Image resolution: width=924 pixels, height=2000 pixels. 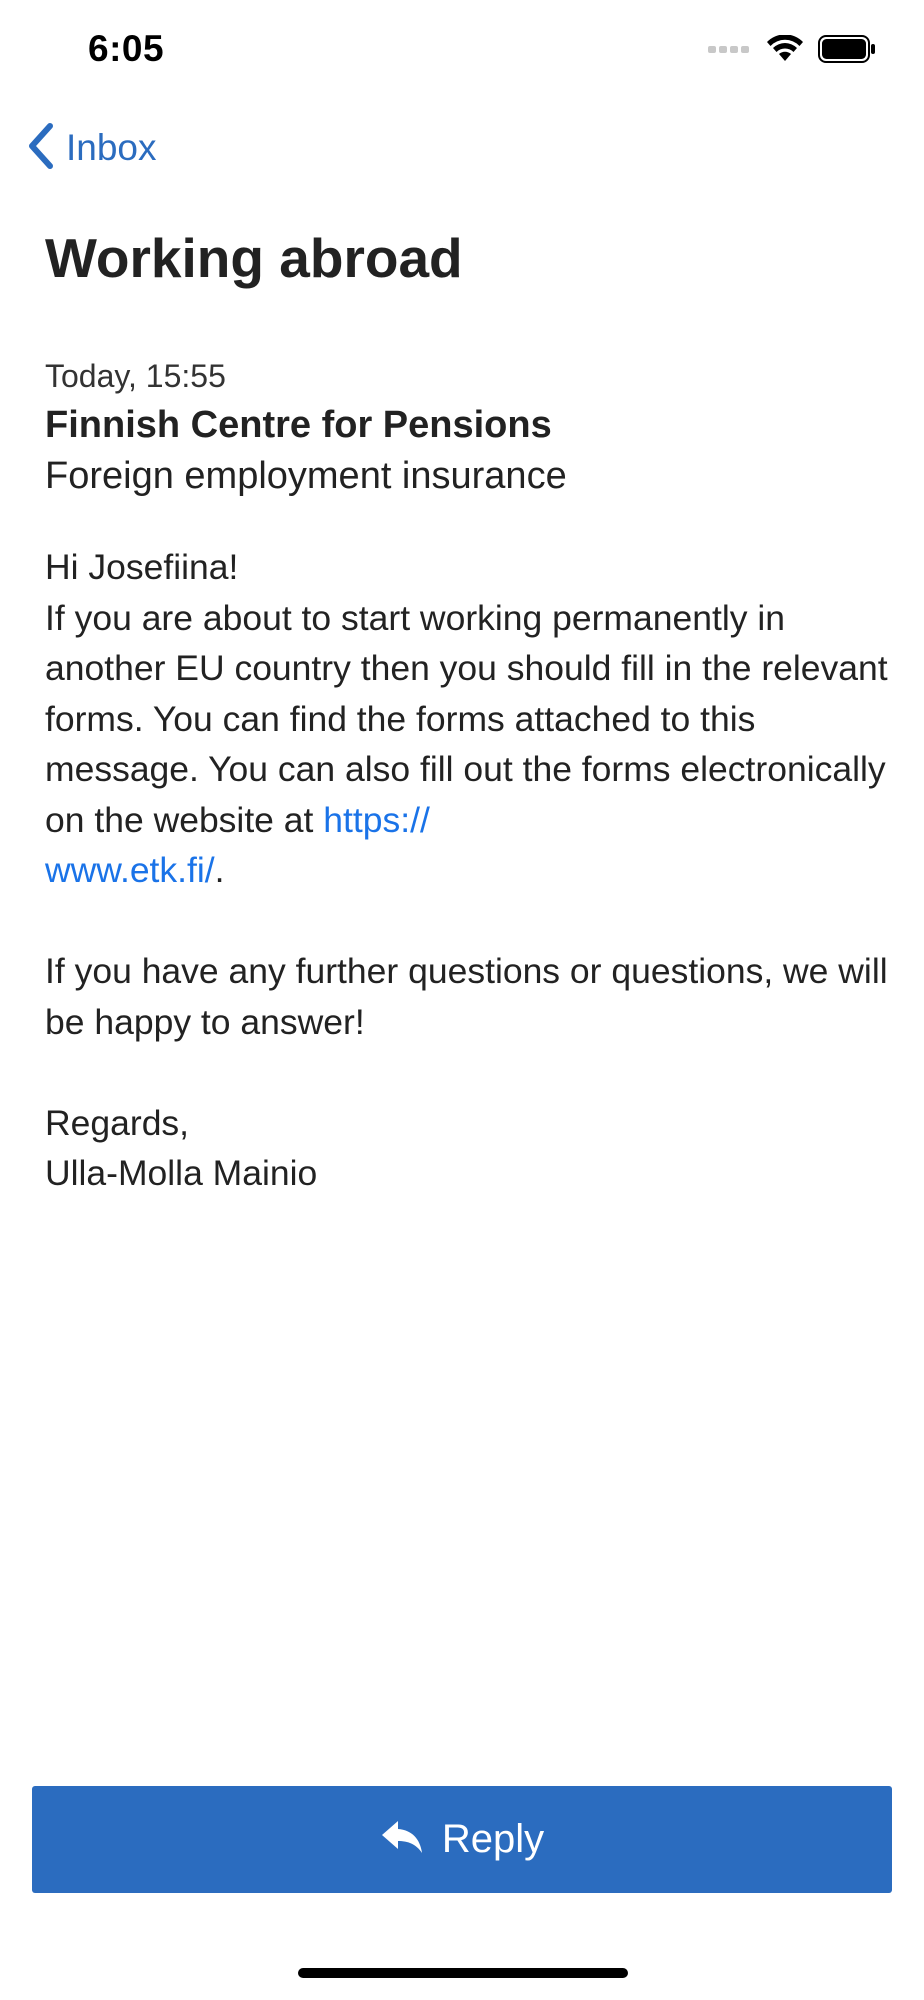 I want to click on wifi-icon, so click(x=785, y=50).